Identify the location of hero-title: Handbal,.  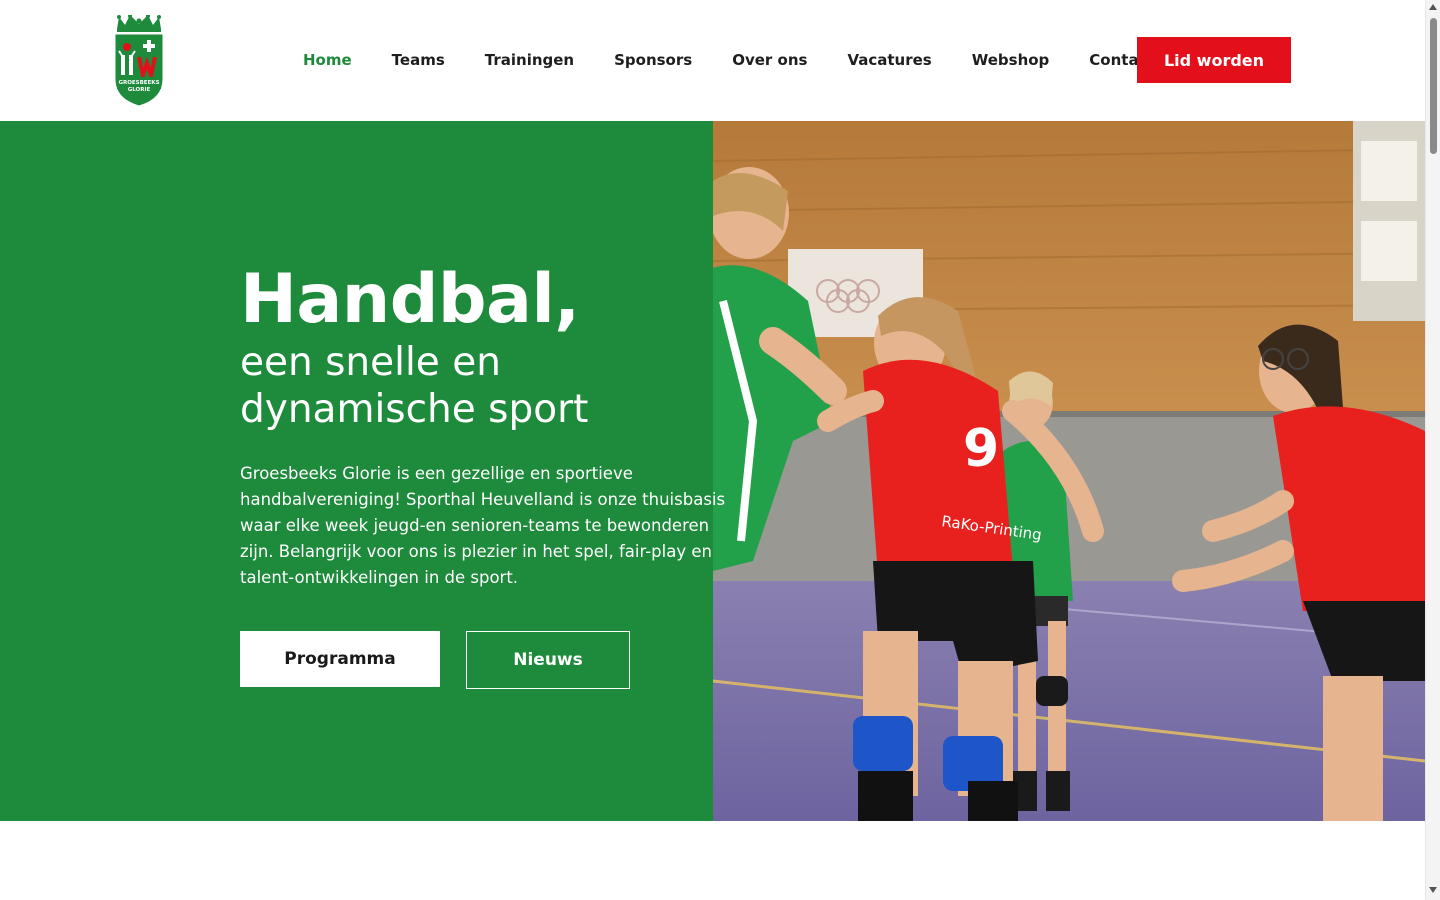
(410, 299).